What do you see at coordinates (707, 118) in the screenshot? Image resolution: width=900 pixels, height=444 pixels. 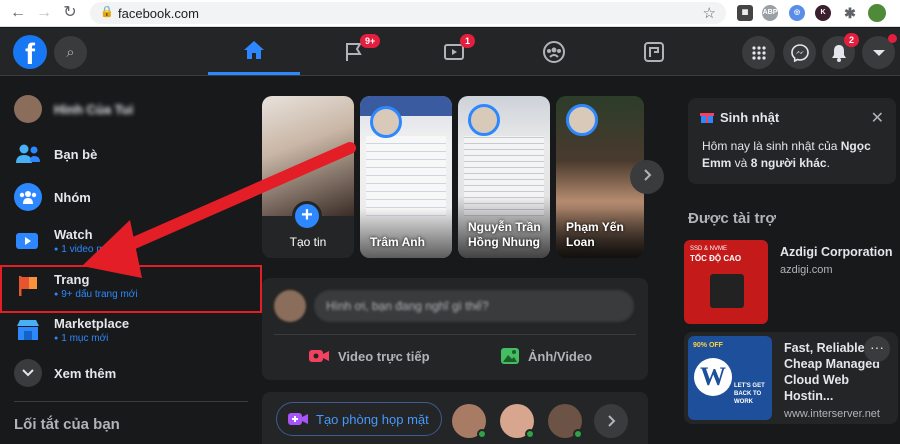 I see `gift-icon` at bounding box center [707, 118].